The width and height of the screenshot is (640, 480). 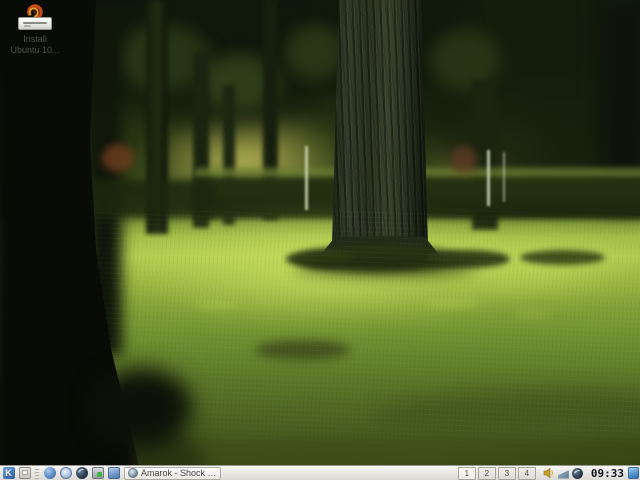 I want to click on install-cd-icon, so click(x=35, y=18).